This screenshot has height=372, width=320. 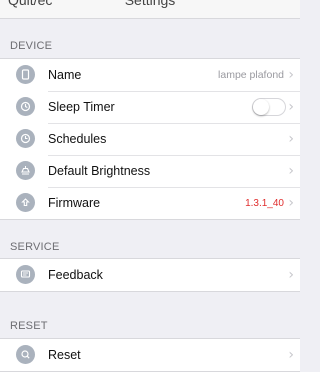 I want to click on navigation-bar: Quit/ec Settings, so click(x=150, y=9).